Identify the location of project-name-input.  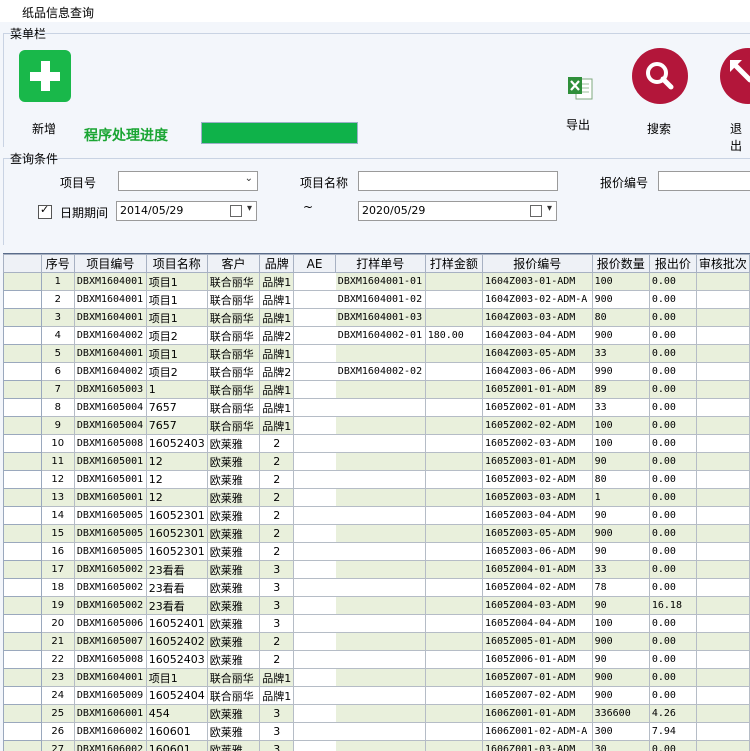
(458, 181).